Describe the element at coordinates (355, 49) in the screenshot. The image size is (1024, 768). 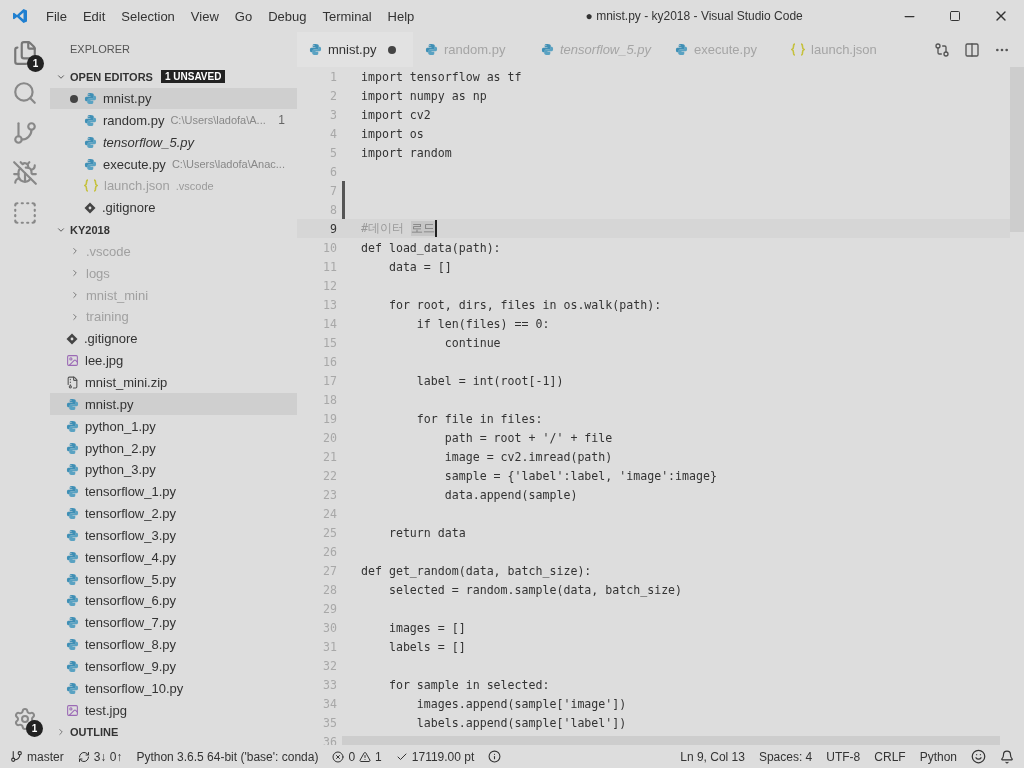
I see `editor-tab: mnist.py` at that location.